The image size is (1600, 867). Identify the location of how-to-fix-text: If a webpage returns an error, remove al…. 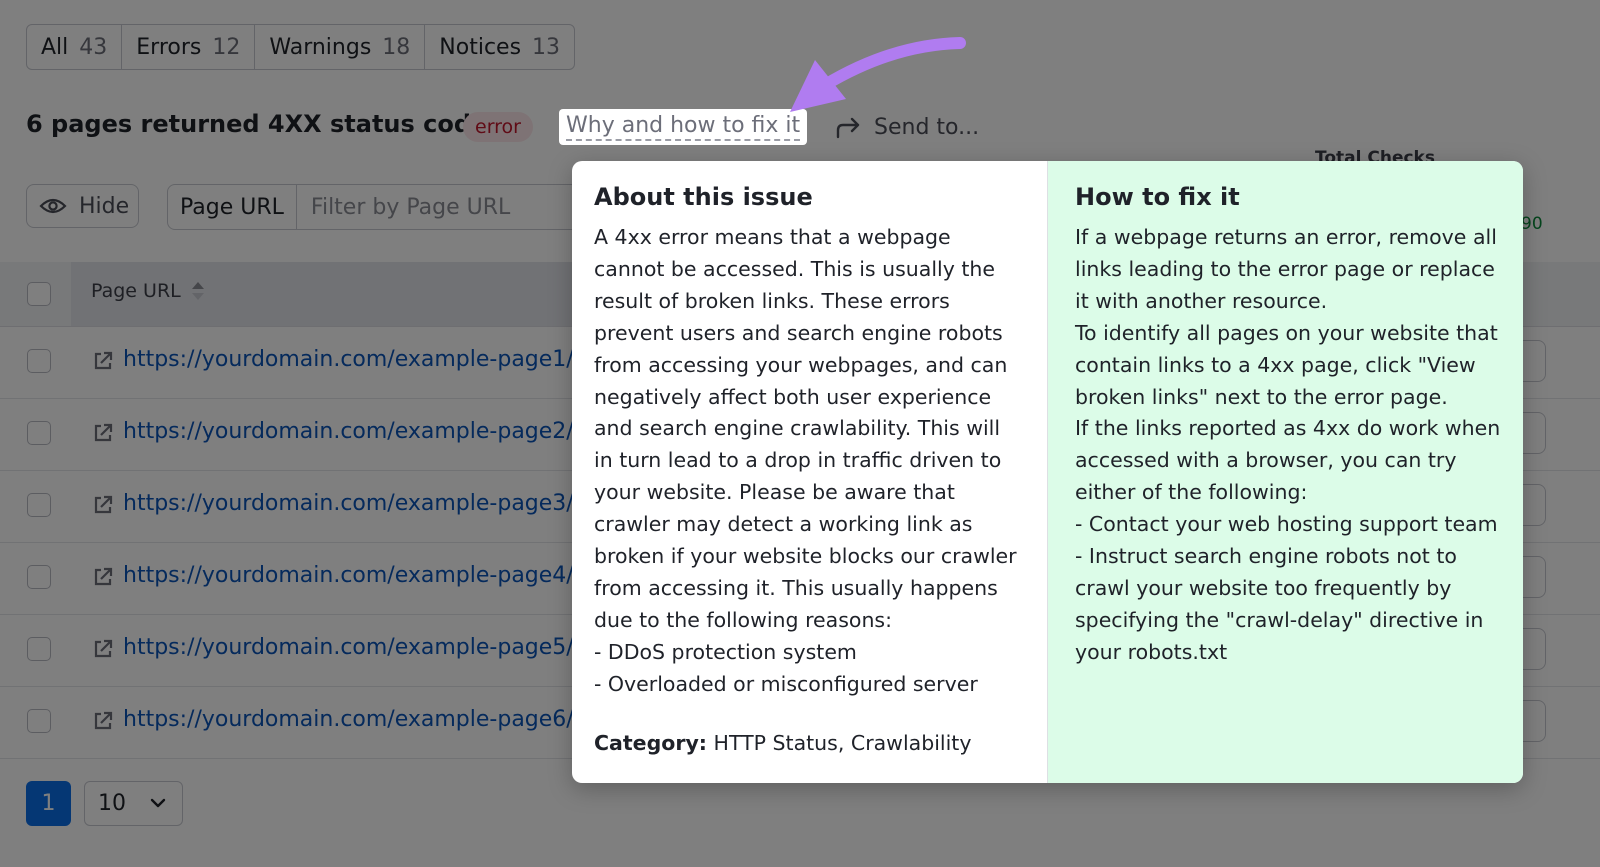
(1288, 444).